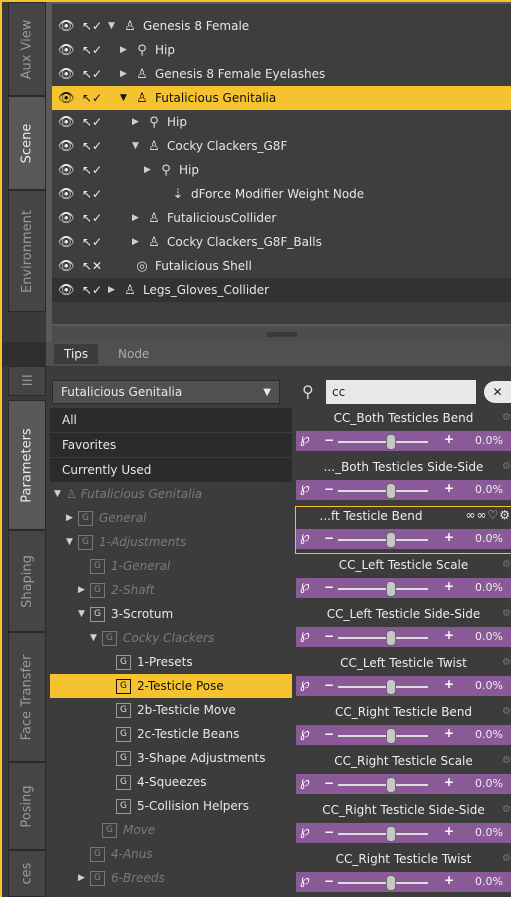 Image resolution: width=511 pixels, height=897 pixels. What do you see at coordinates (186, 854) in the screenshot?
I see `group-item: G 4-Anus` at bounding box center [186, 854].